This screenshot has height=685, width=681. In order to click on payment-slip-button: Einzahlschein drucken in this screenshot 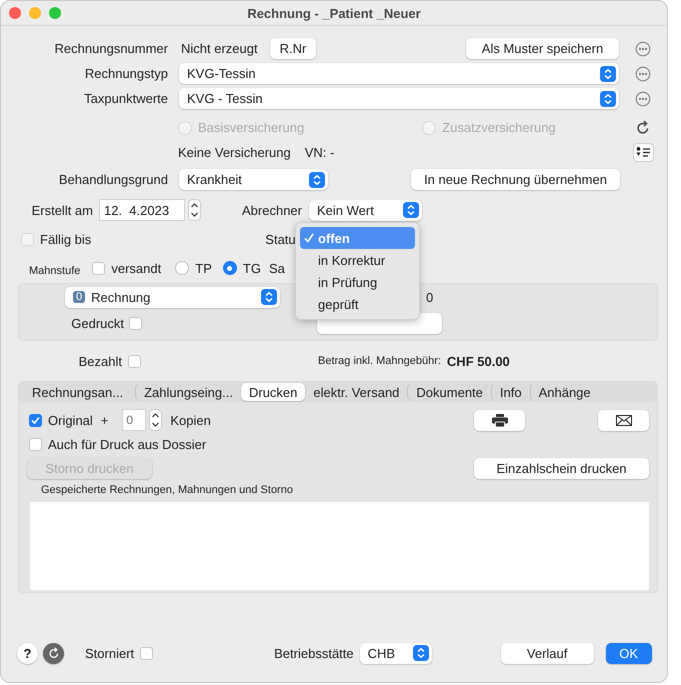, I will do `click(561, 468)`.